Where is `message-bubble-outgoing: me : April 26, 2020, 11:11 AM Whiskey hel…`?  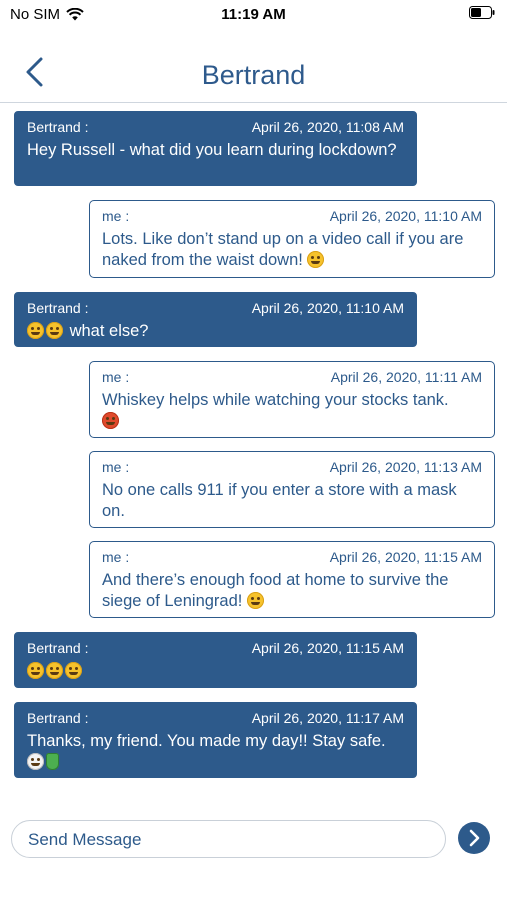 message-bubble-outgoing: me : April 26, 2020, 11:11 AM Whiskey hel… is located at coordinates (292, 399).